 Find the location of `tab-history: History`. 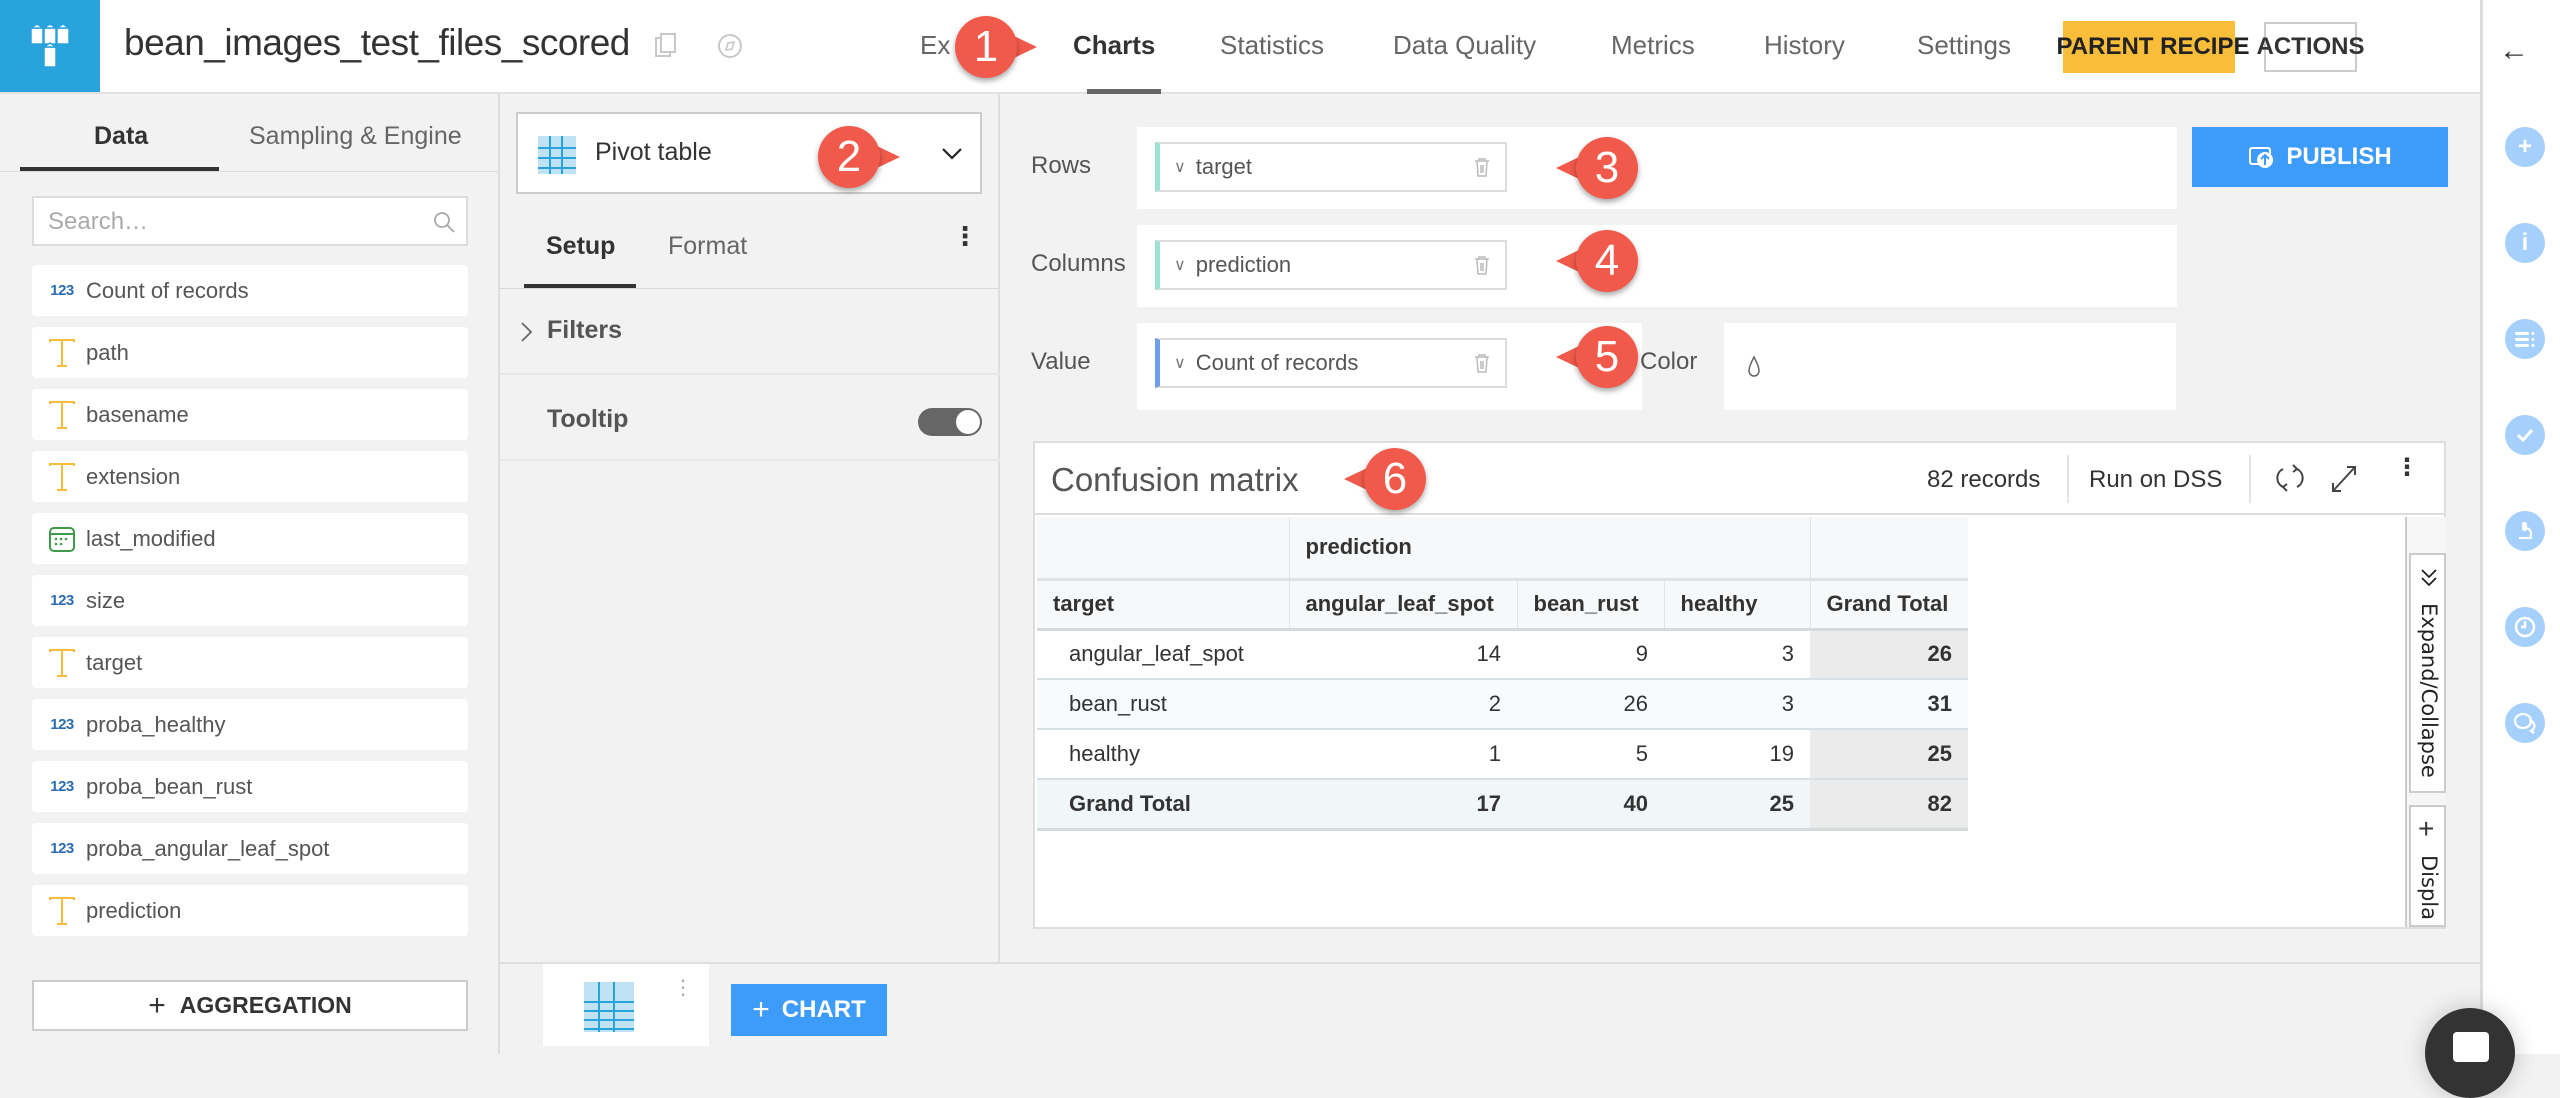

tab-history: History is located at coordinates (1804, 45).